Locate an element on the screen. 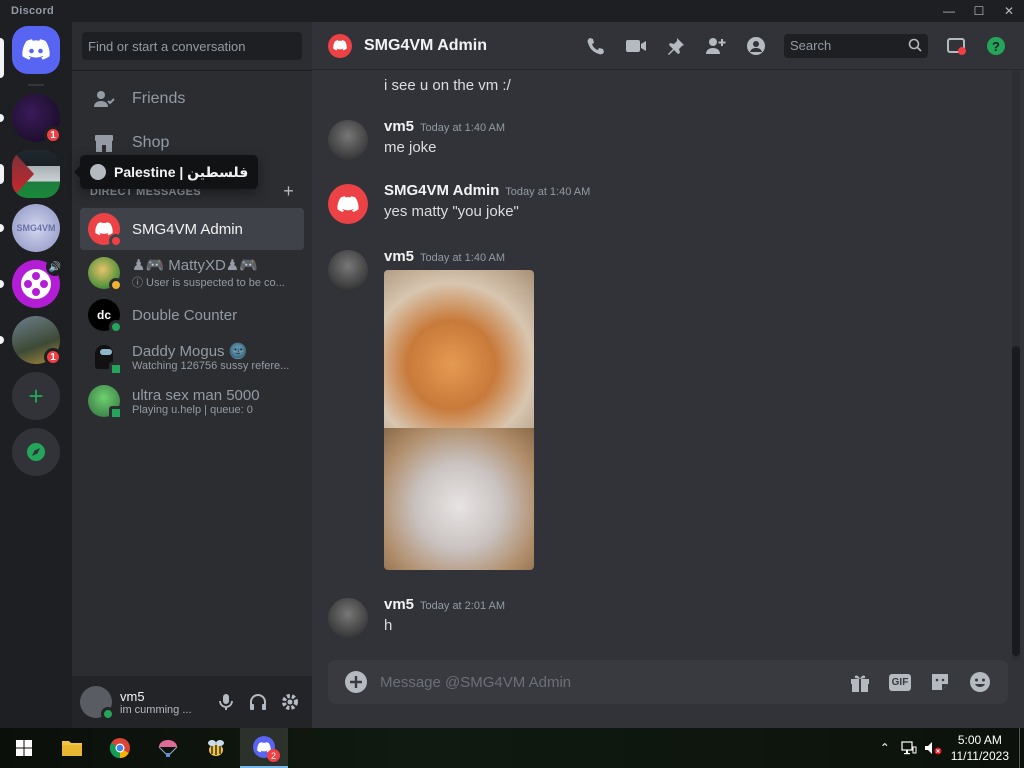 The height and width of the screenshot is (768, 1024). discord-taskbar-icon: 2 is located at coordinates (266, 749).